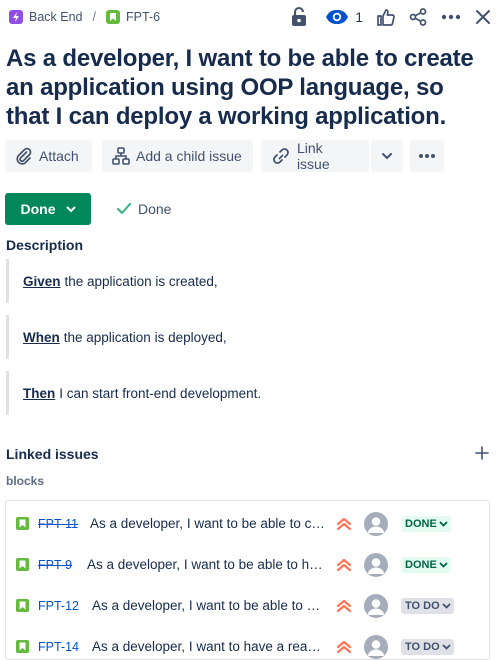 The height and width of the screenshot is (660, 503). I want to click on breadcrumb-parent-link: Back End, so click(56, 17).